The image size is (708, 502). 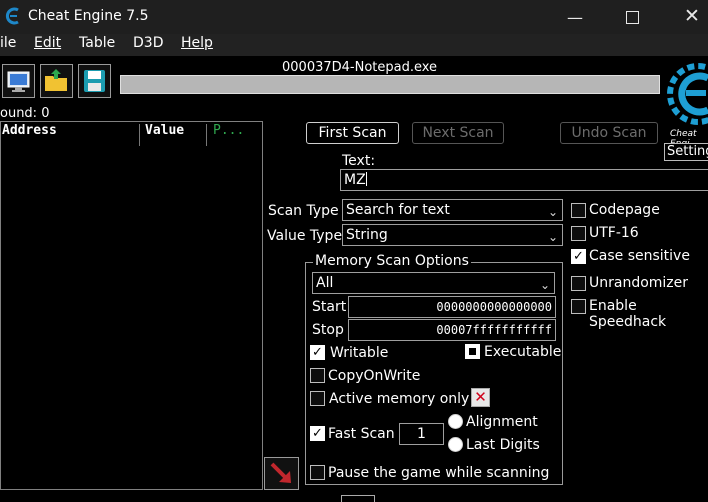 What do you see at coordinates (439, 473) in the screenshot?
I see `pause-game-label: Pause the game while scanning` at bounding box center [439, 473].